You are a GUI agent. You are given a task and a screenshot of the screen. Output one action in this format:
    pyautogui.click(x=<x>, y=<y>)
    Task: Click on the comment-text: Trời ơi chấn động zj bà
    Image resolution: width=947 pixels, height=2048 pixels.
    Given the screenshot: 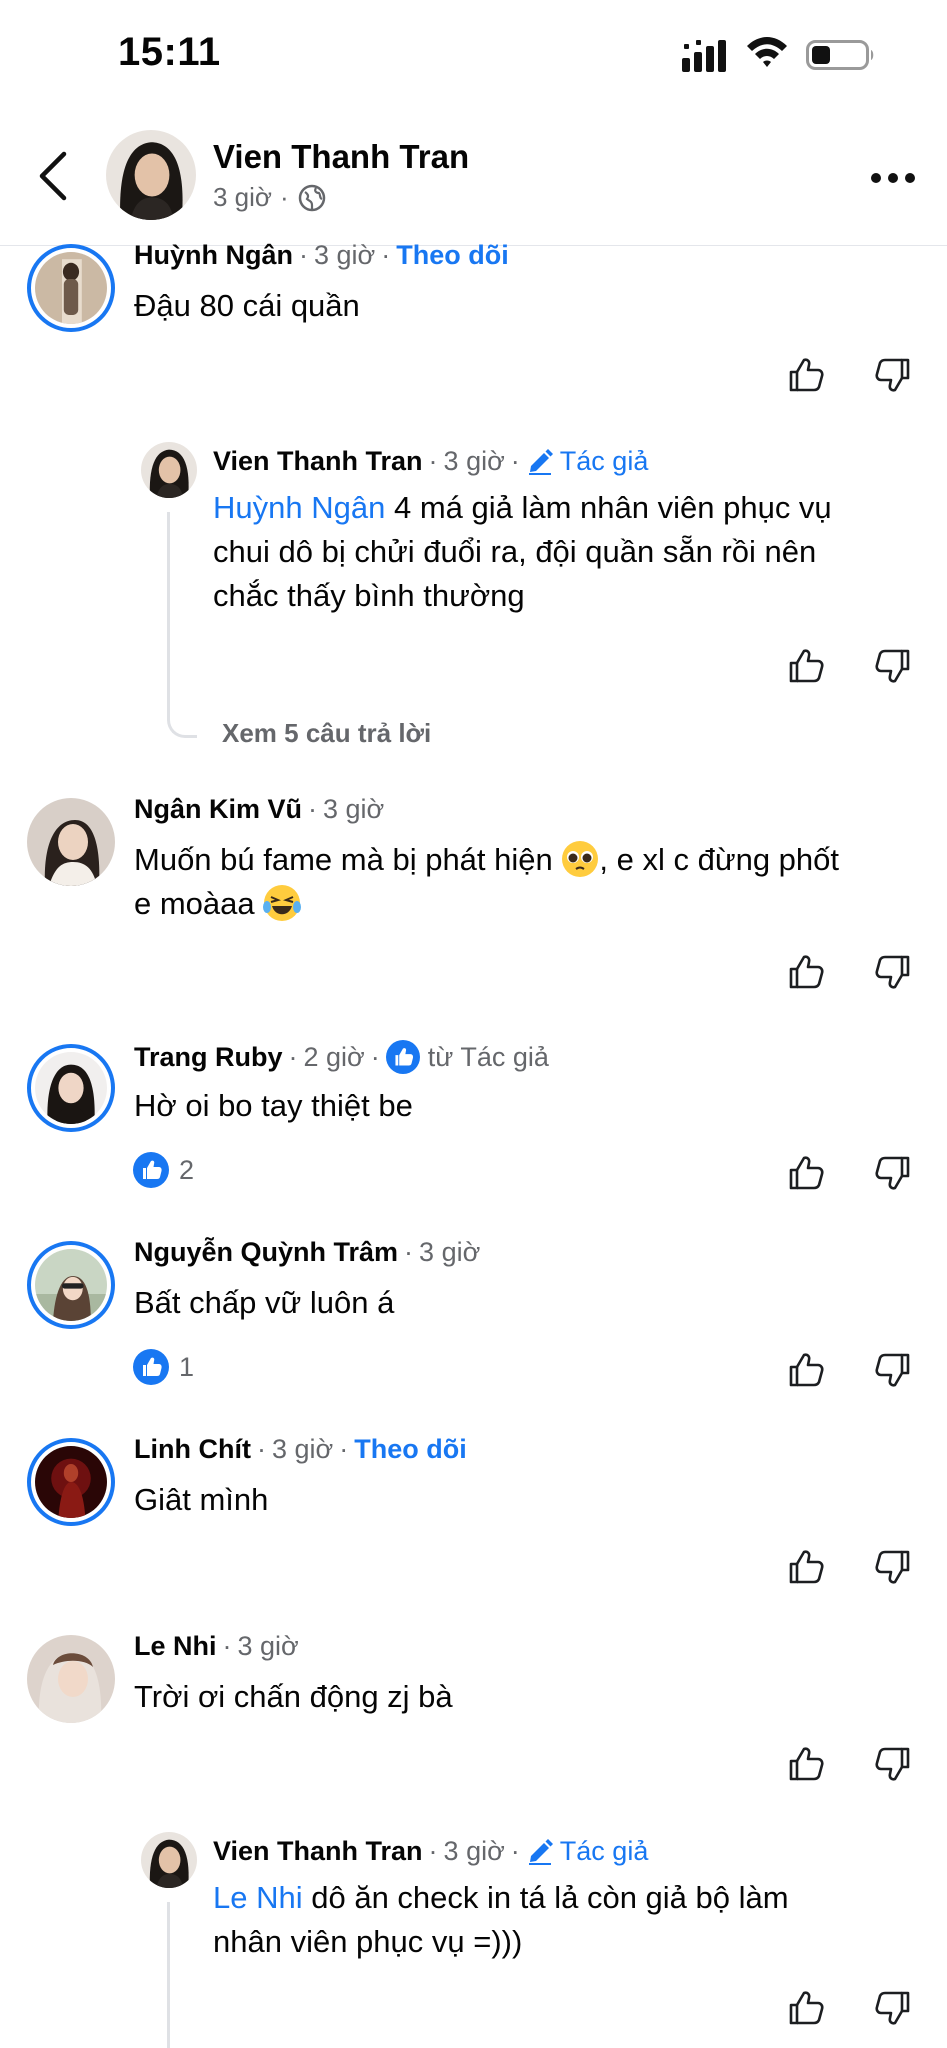 What is the action you would take?
    pyautogui.click(x=293, y=1696)
    